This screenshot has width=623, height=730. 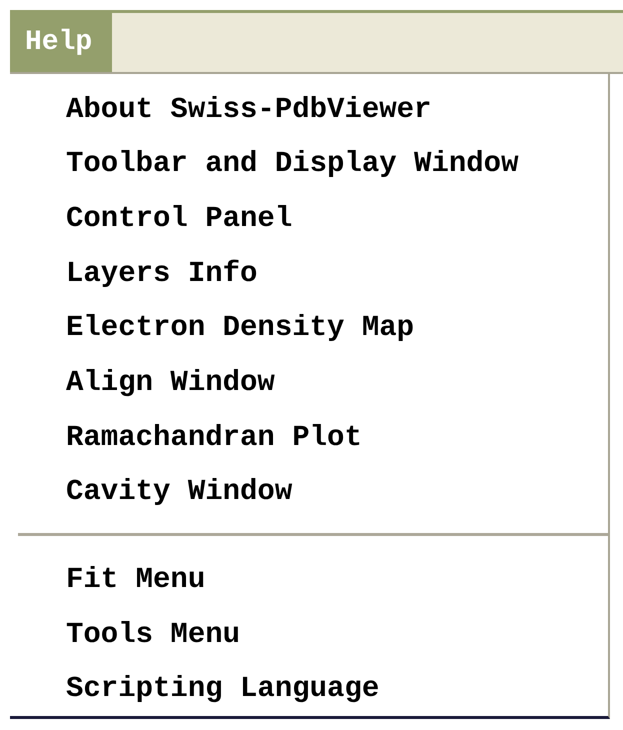 I want to click on menu-item: Ramachandran Plot, so click(x=309, y=437).